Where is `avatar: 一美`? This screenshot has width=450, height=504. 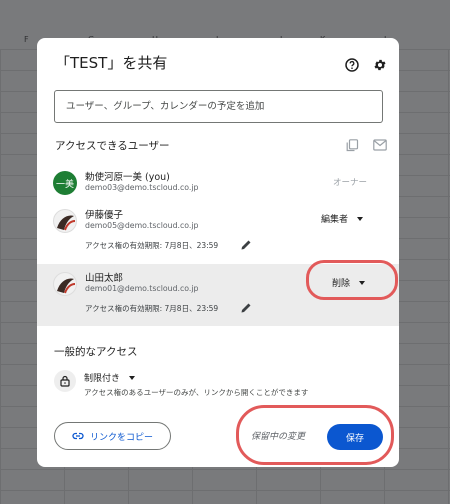
avatar: 一美 is located at coordinates (65, 183).